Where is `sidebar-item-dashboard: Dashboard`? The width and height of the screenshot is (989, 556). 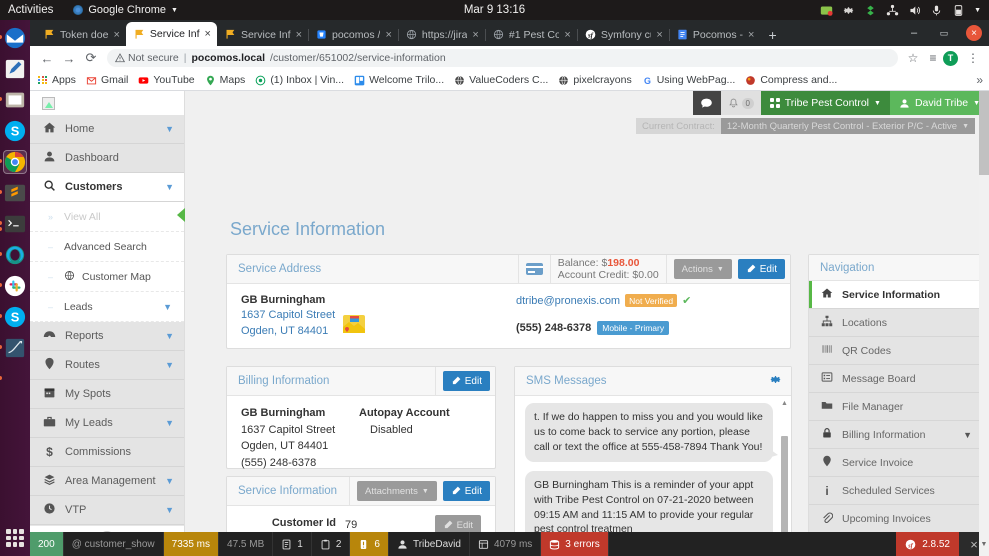
sidebar-item-dashboard: Dashboard is located at coordinates (107, 158).